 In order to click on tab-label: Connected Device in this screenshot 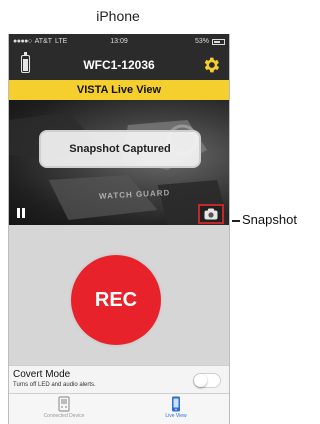, I will do `click(64, 416)`.